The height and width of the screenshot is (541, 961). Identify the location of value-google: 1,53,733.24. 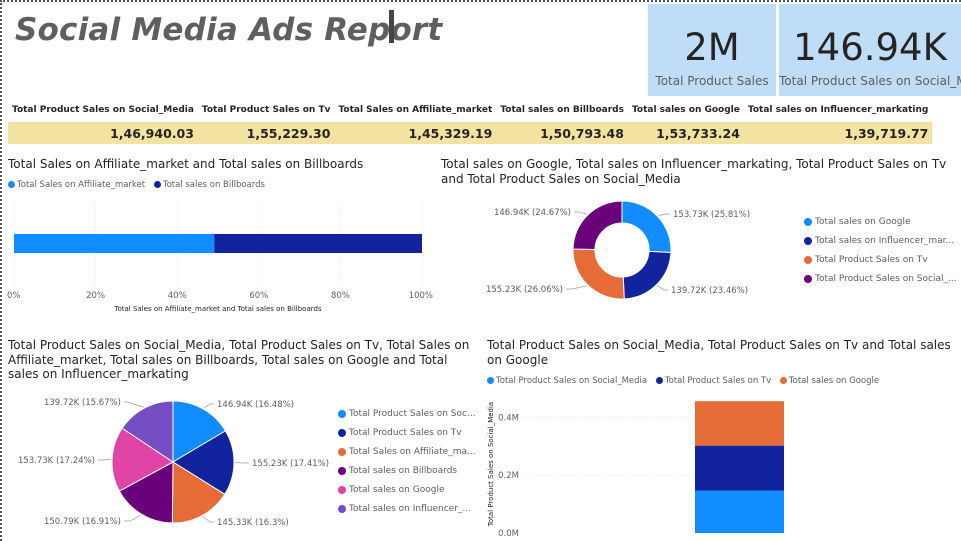
(685, 132).